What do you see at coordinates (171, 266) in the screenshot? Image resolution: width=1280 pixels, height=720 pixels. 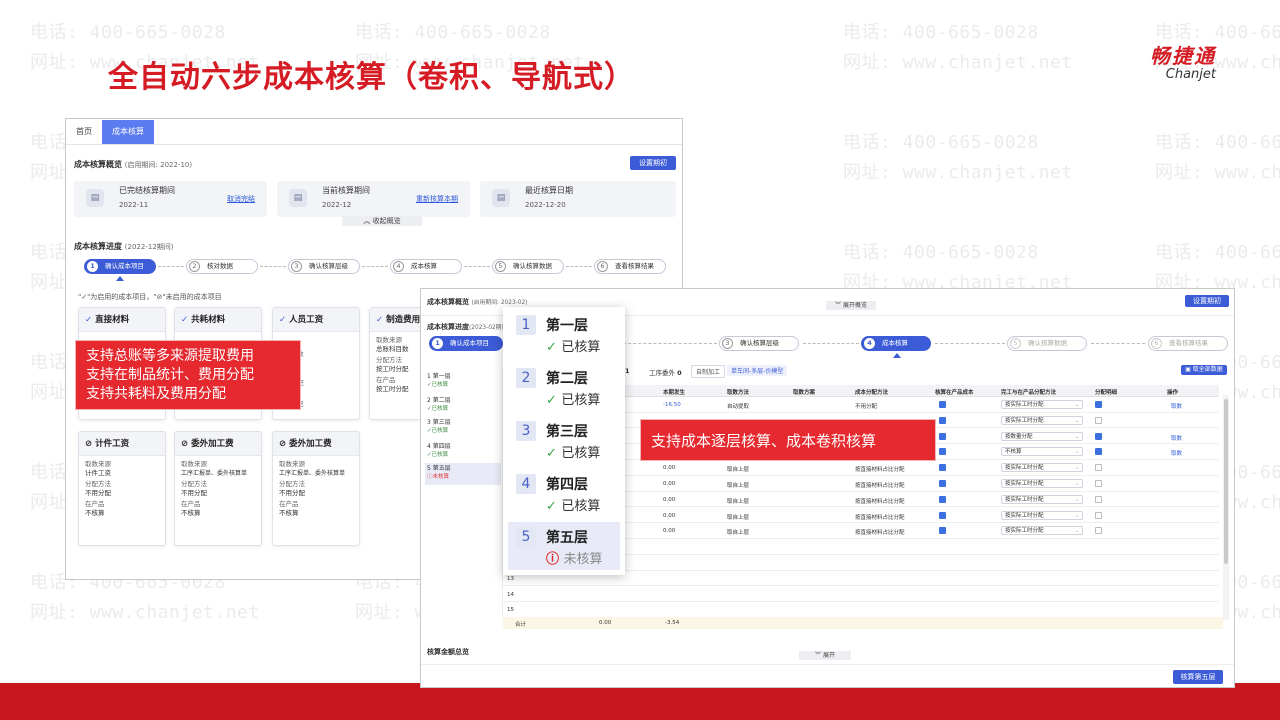 I see `step-connector` at bounding box center [171, 266].